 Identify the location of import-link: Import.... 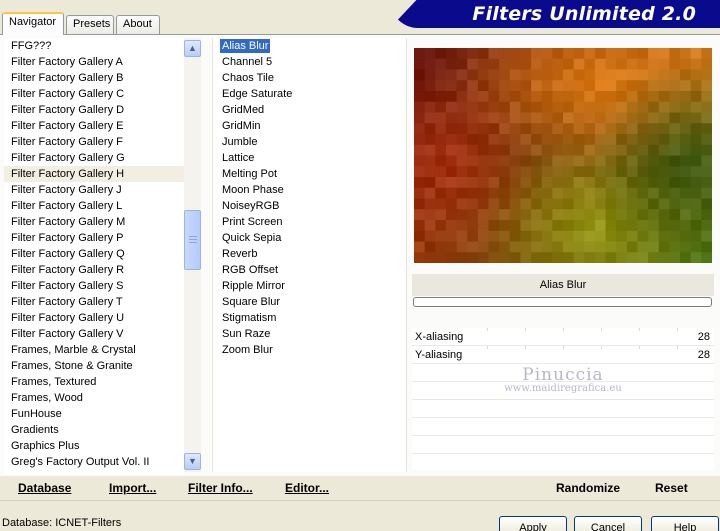
(132, 488).